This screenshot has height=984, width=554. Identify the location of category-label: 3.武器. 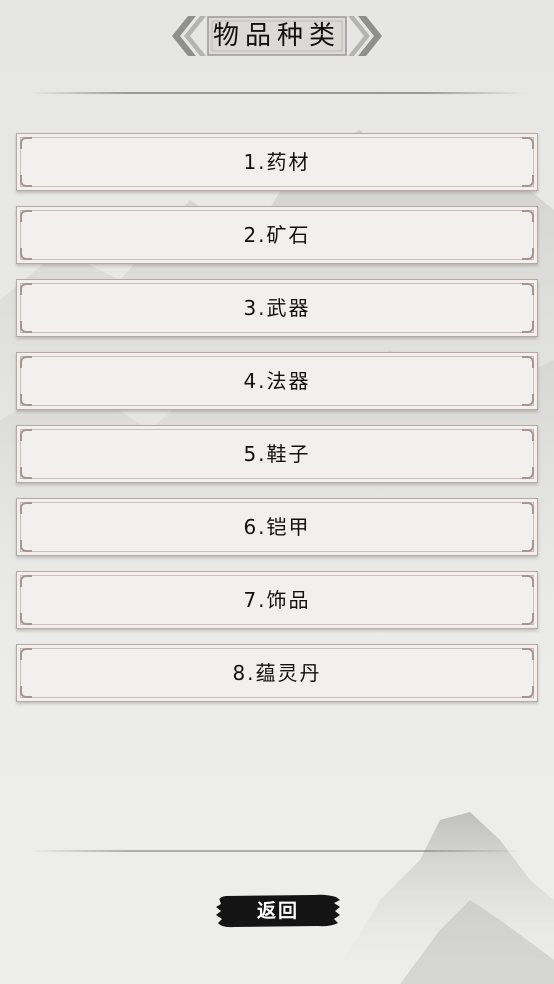
(277, 308).